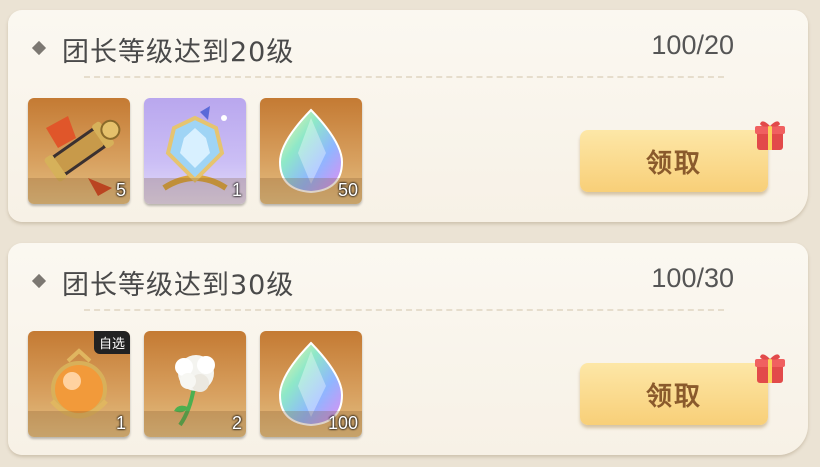 The image size is (820, 467). Describe the element at coordinates (120, 190) in the screenshot. I see `reward-count: 5` at that location.